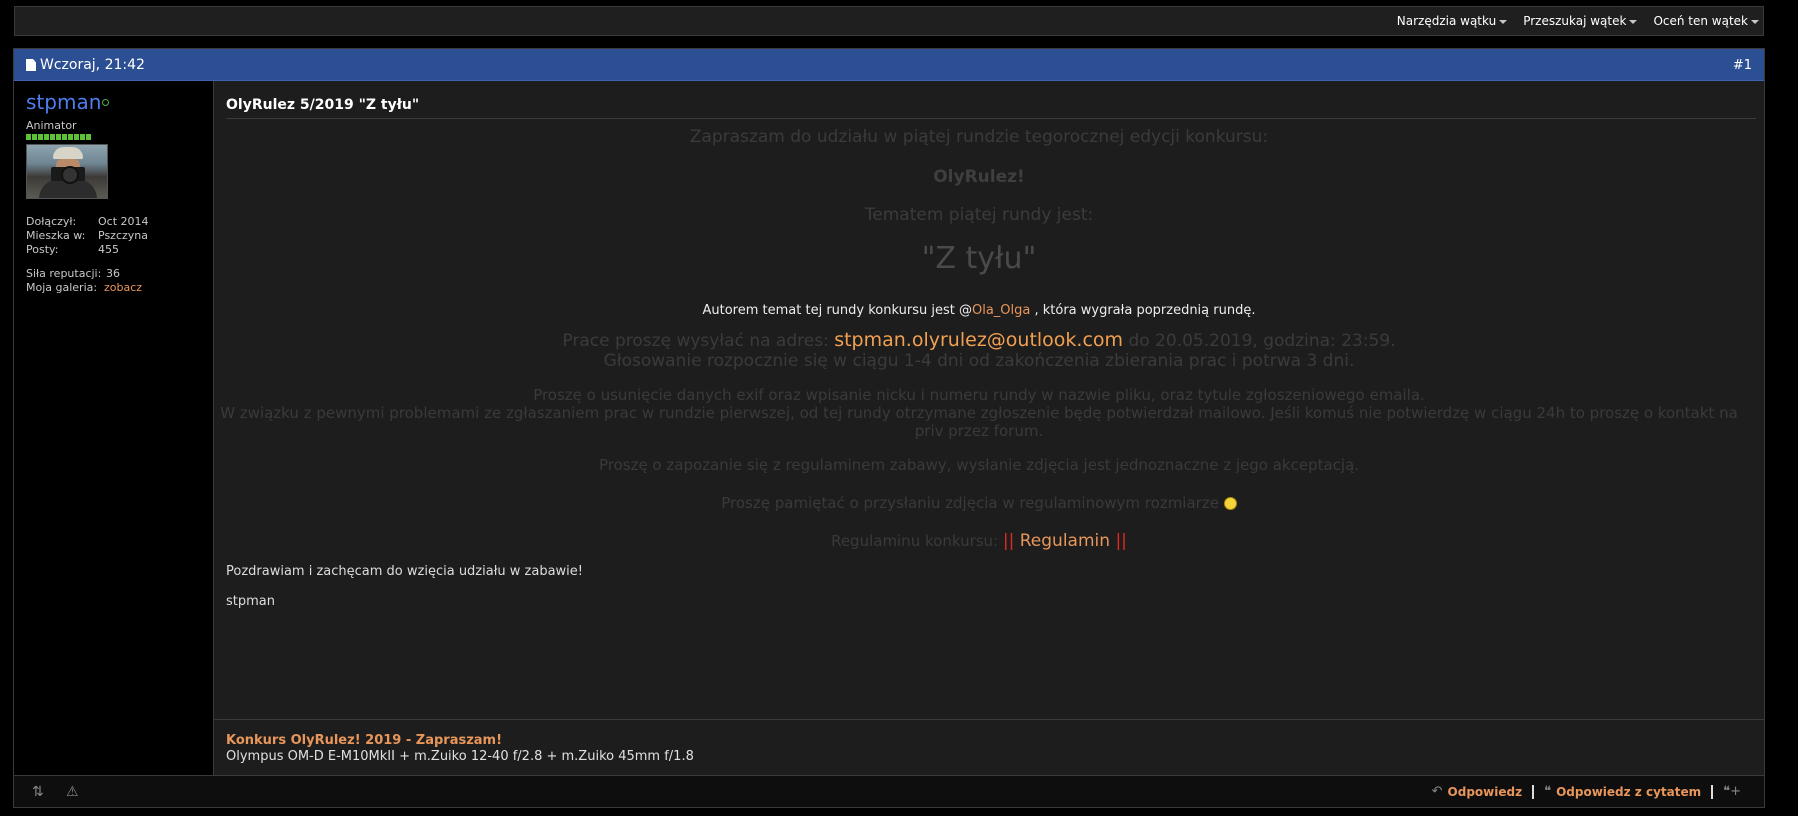  Describe the element at coordinates (31, 65) in the screenshot. I see `document-icon` at that location.